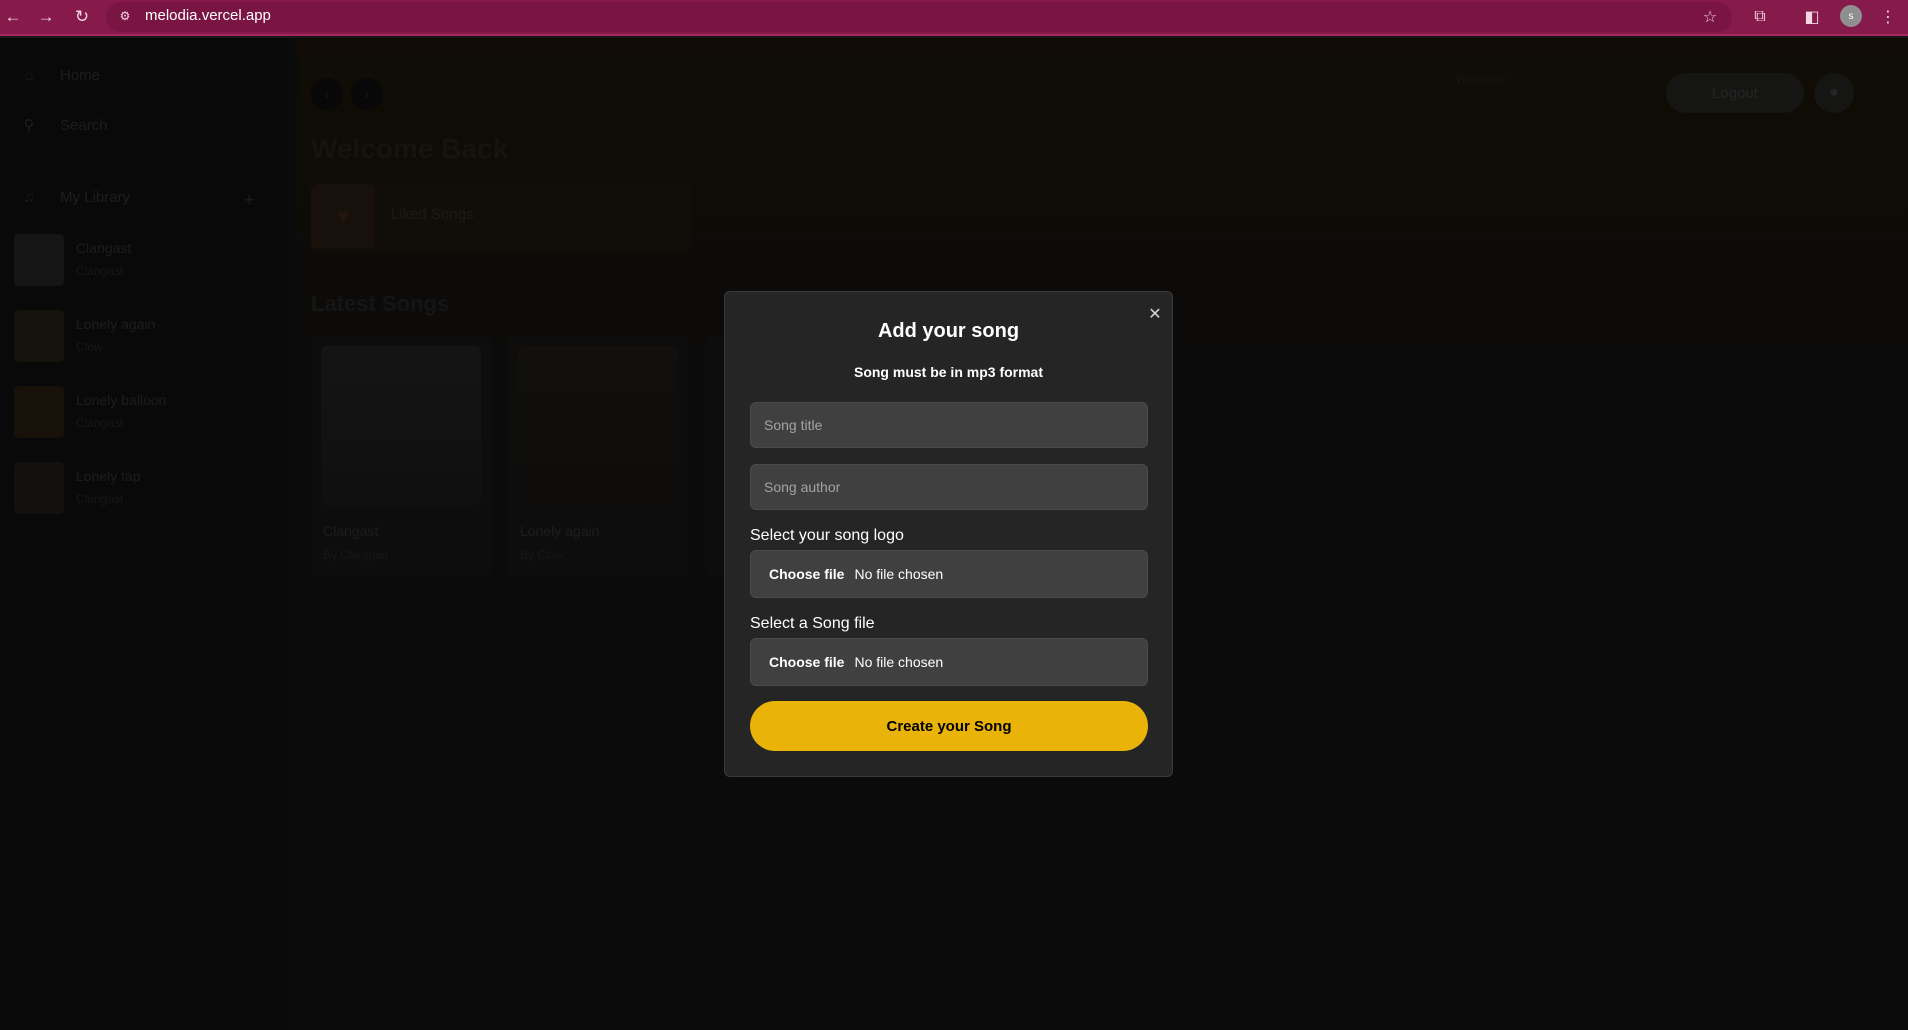  I want to click on song-logo-file-input: Choose file No file chosen, so click(949, 574).